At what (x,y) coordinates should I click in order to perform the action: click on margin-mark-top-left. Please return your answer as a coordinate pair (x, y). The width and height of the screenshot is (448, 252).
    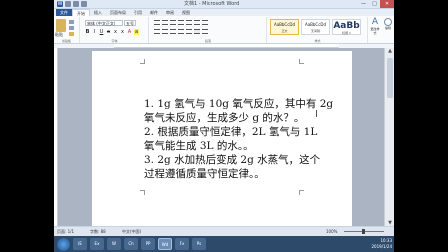
    Looking at the image, I should click on (142, 61).